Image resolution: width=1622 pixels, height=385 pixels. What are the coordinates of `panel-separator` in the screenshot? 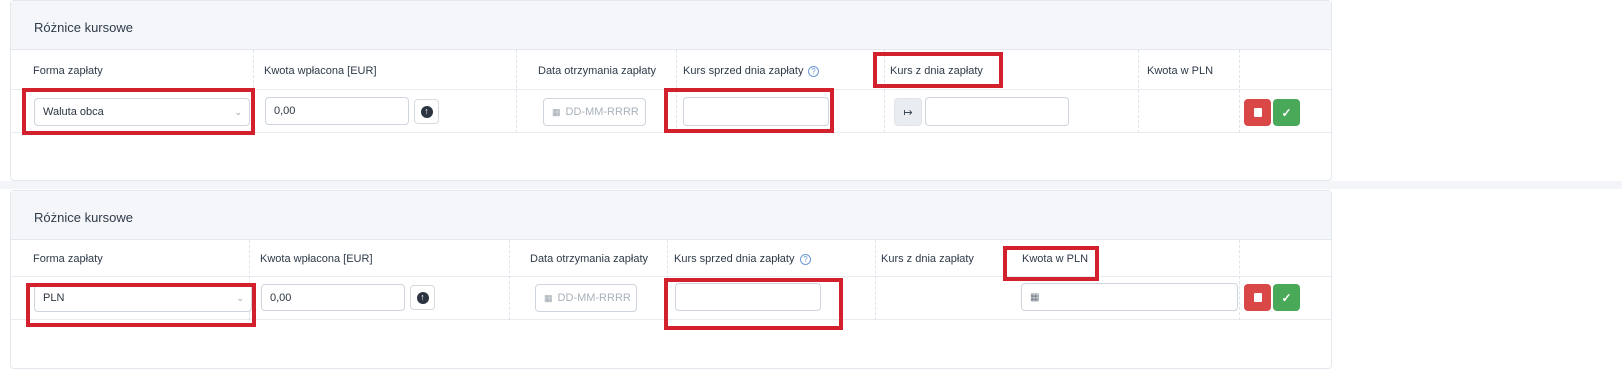 It's located at (811, 185).